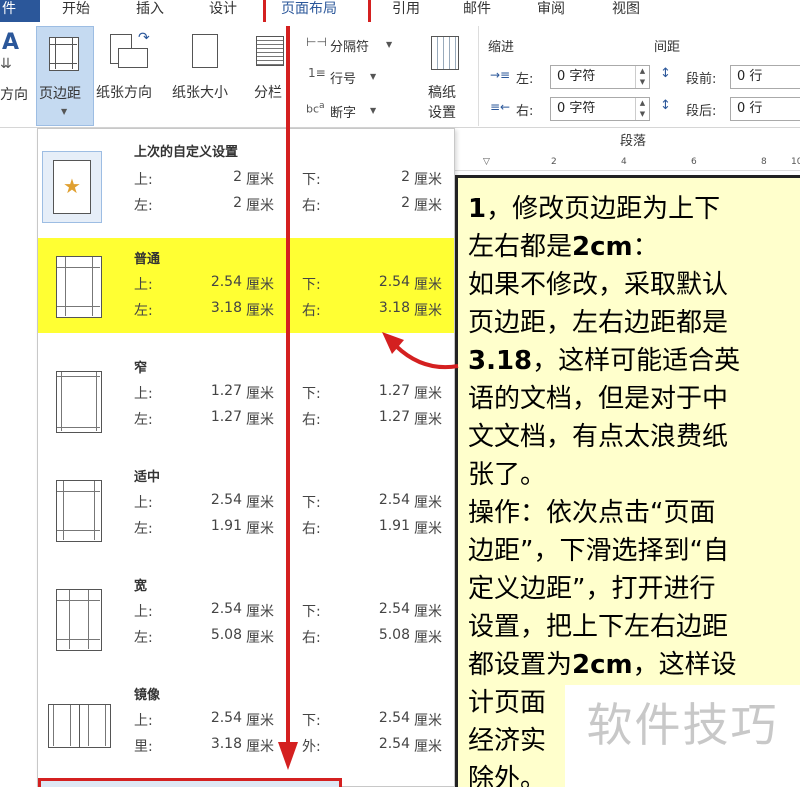 The width and height of the screenshot is (800, 787). What do you see at coordinates (765, 109) in the screenshot?
I see `space-after-input: 0 行` at bounding box center [765, 109].